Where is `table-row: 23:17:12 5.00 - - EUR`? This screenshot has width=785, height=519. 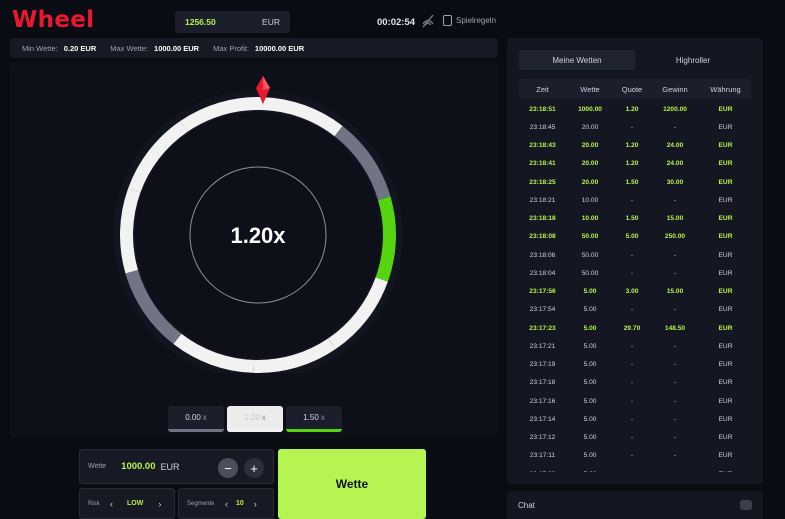 table-row: 23:17:12 5.00 - - EUR is located at coordinates (635, 438).